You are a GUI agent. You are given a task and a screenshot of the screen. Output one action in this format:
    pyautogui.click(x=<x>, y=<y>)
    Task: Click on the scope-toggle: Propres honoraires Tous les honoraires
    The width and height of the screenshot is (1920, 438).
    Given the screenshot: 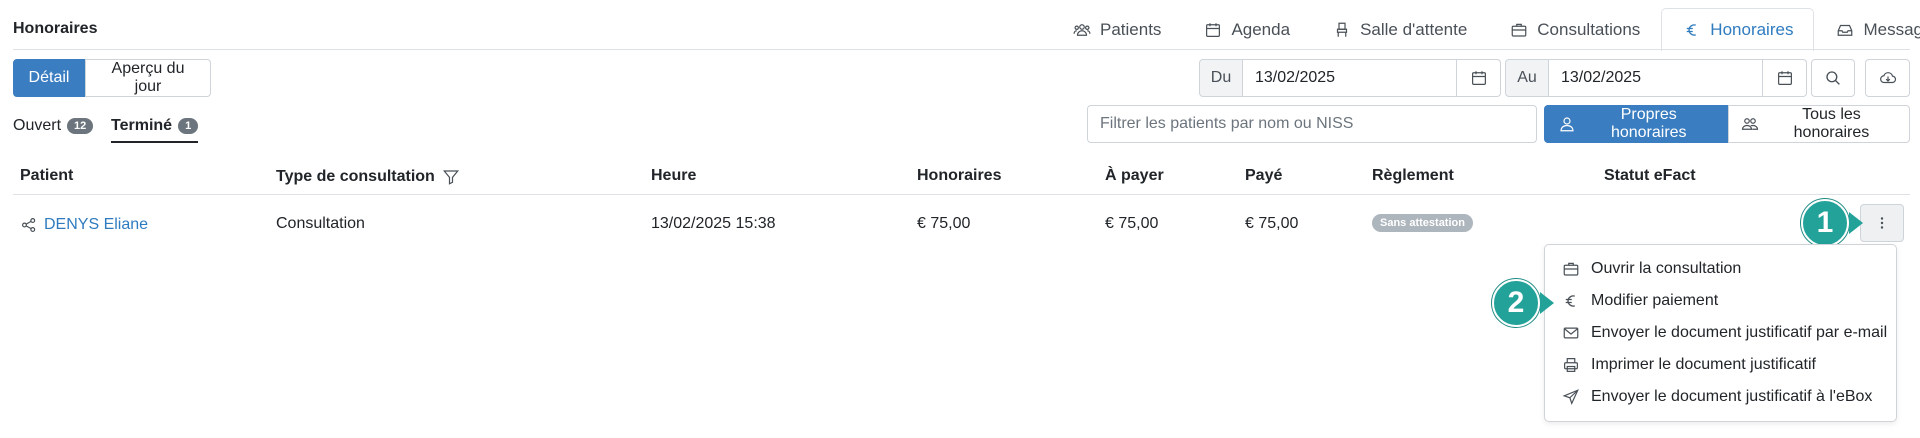 What is the action you would take?
    pyautogui.click(x=1727, y=124)
    